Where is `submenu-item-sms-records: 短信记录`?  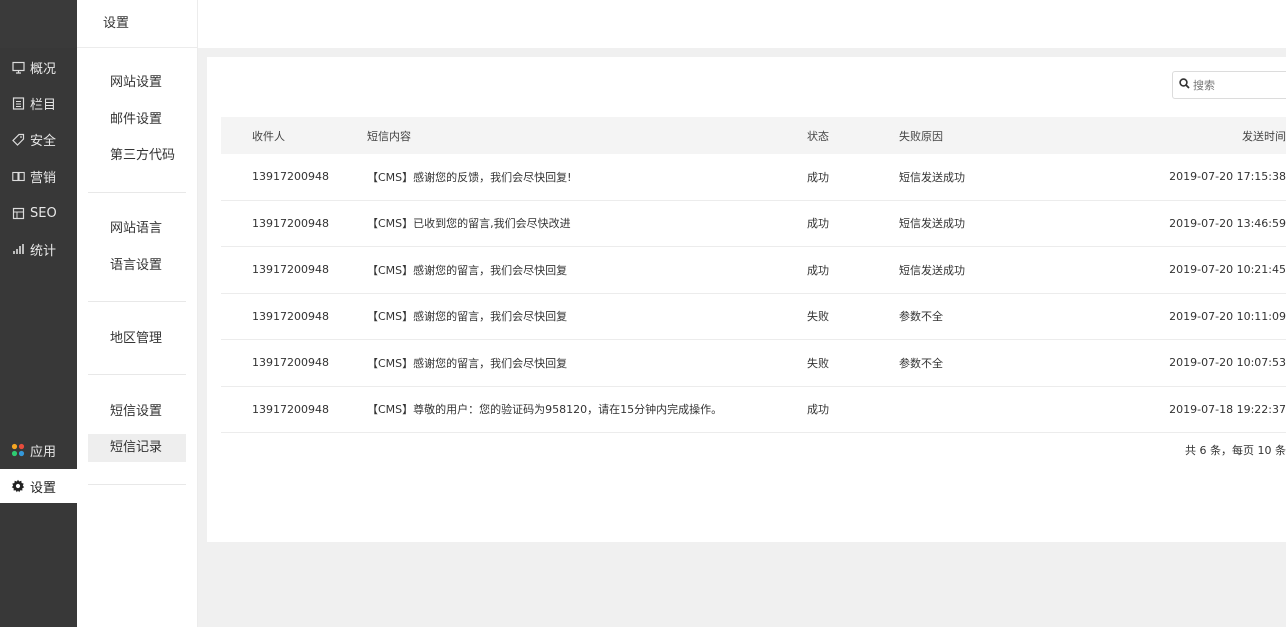
submenu-item-sms-records: 短信记录 is located at coordinates (137, 448).